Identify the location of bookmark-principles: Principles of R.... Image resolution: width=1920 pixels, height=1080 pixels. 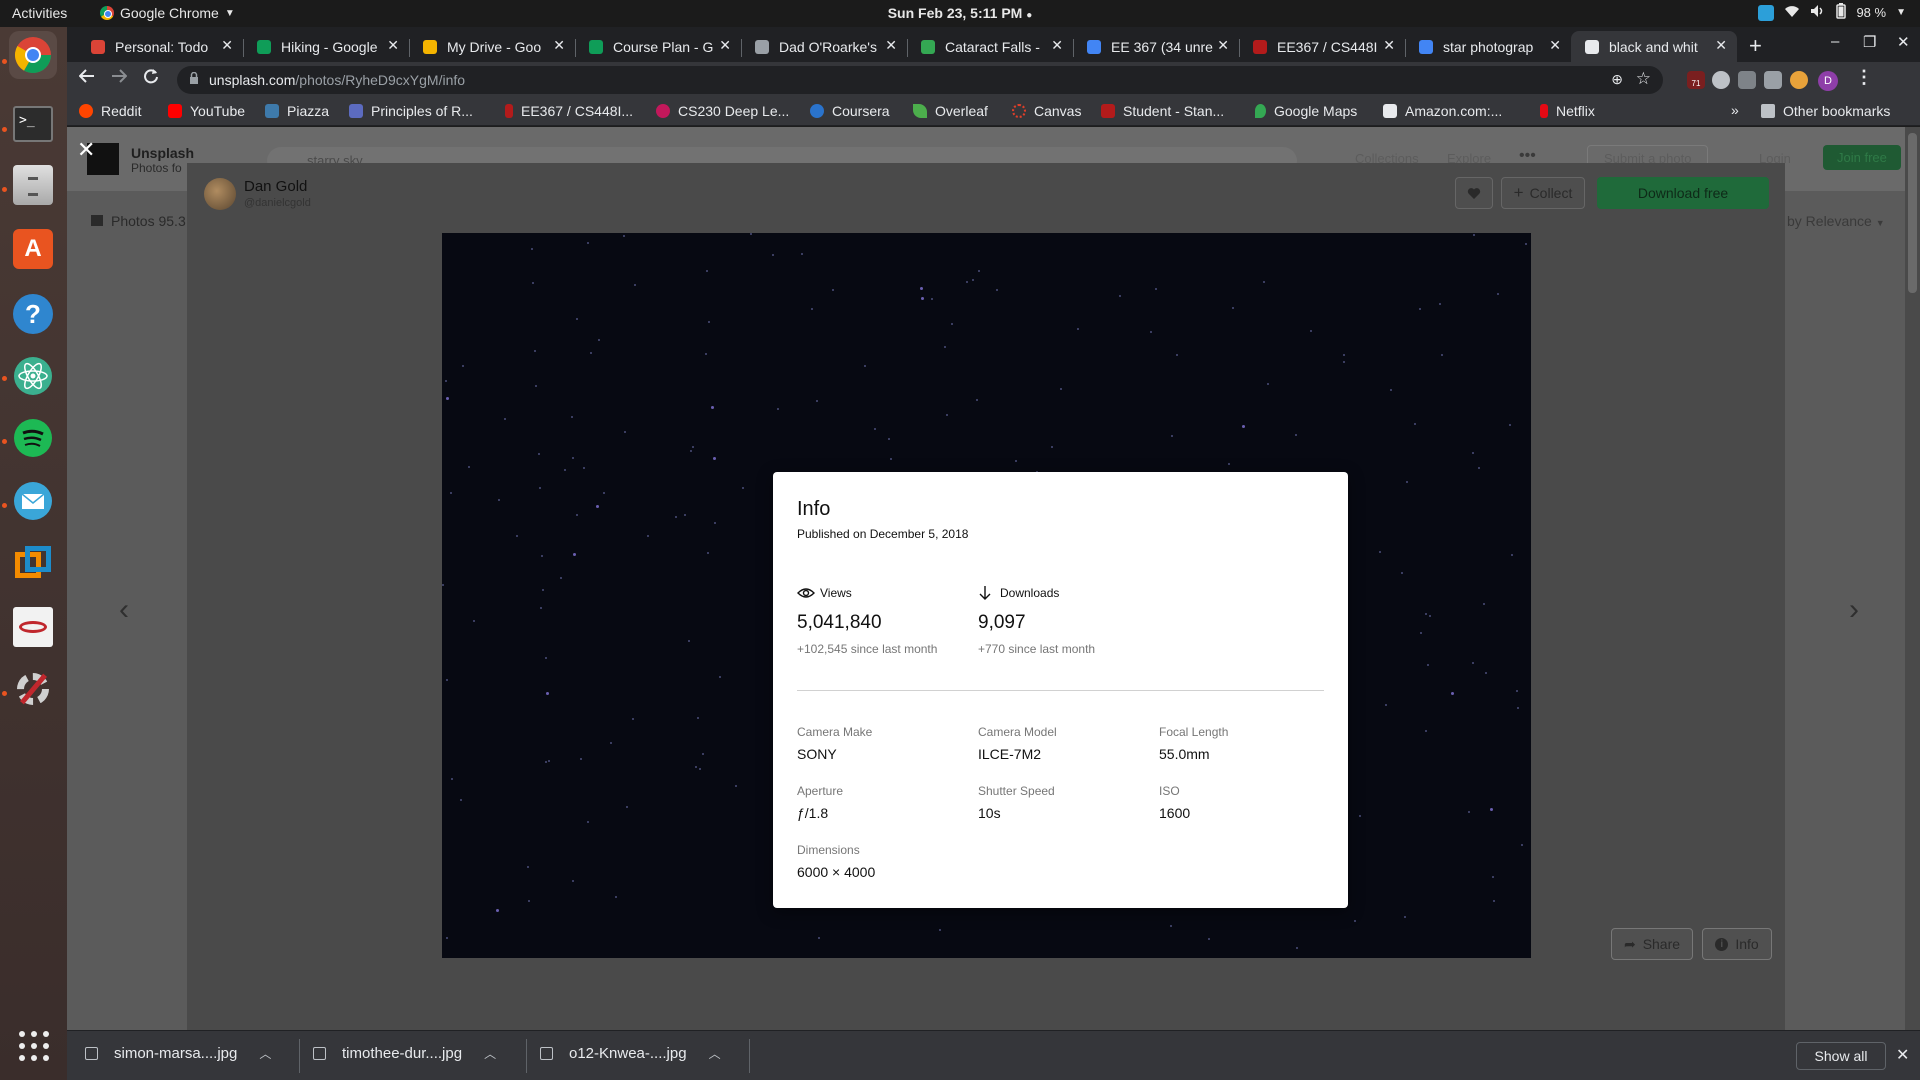
(411, 111).